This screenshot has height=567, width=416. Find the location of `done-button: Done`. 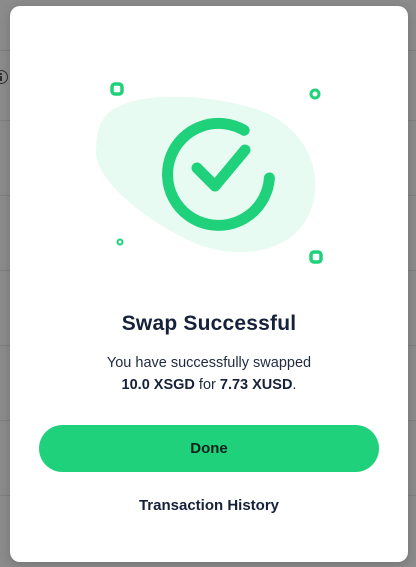

done-button: Done is located at coordinates (209, 448).